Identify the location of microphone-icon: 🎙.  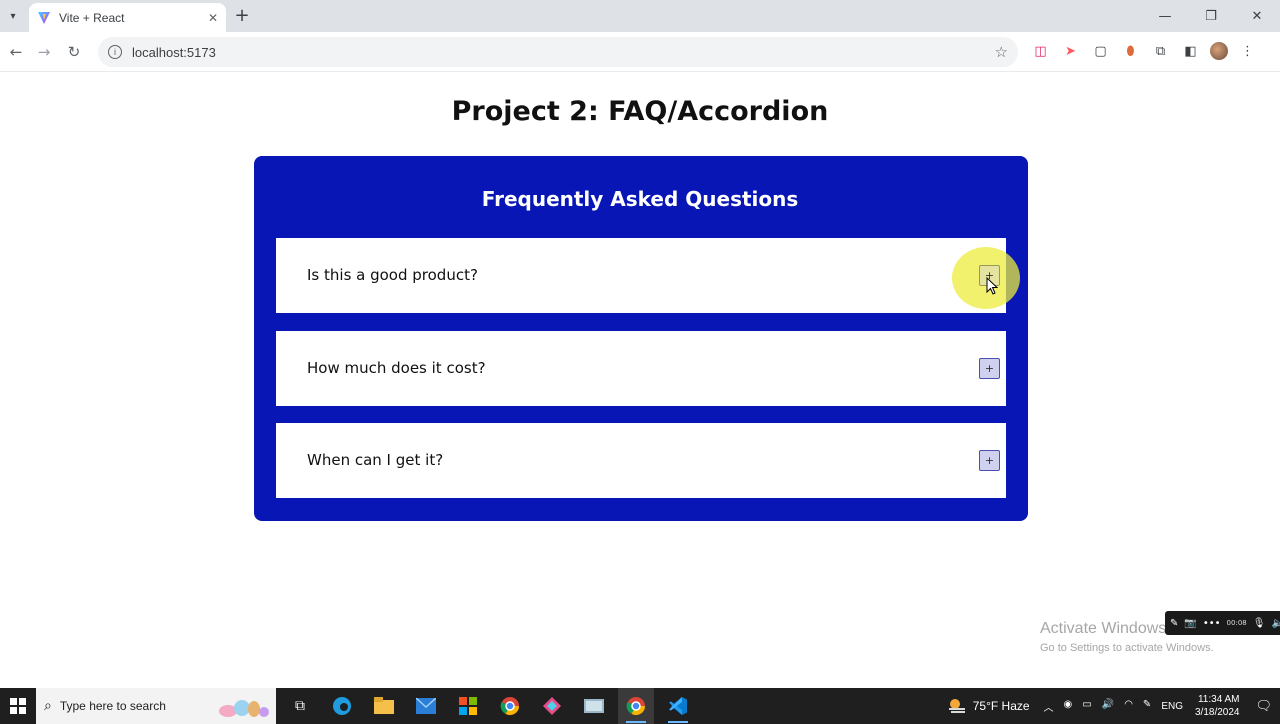
(1259, 623).